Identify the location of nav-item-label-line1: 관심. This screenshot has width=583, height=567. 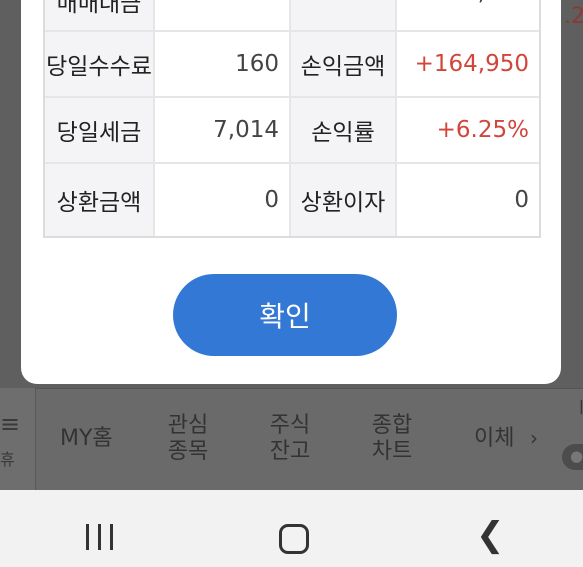
(188, 425).